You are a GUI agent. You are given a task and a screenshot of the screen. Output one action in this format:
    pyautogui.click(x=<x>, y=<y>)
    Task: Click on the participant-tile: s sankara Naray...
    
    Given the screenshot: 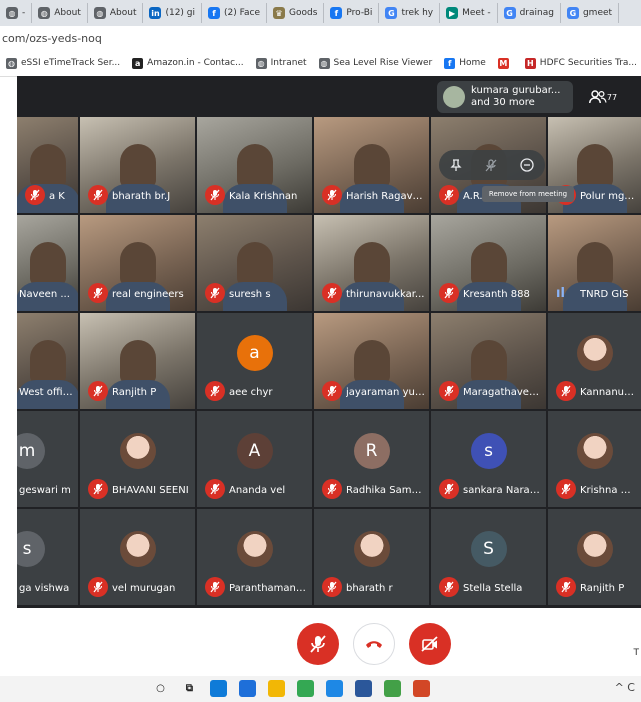 What is the action you would take?
    pyautogui.click(x=488, y=459)
    